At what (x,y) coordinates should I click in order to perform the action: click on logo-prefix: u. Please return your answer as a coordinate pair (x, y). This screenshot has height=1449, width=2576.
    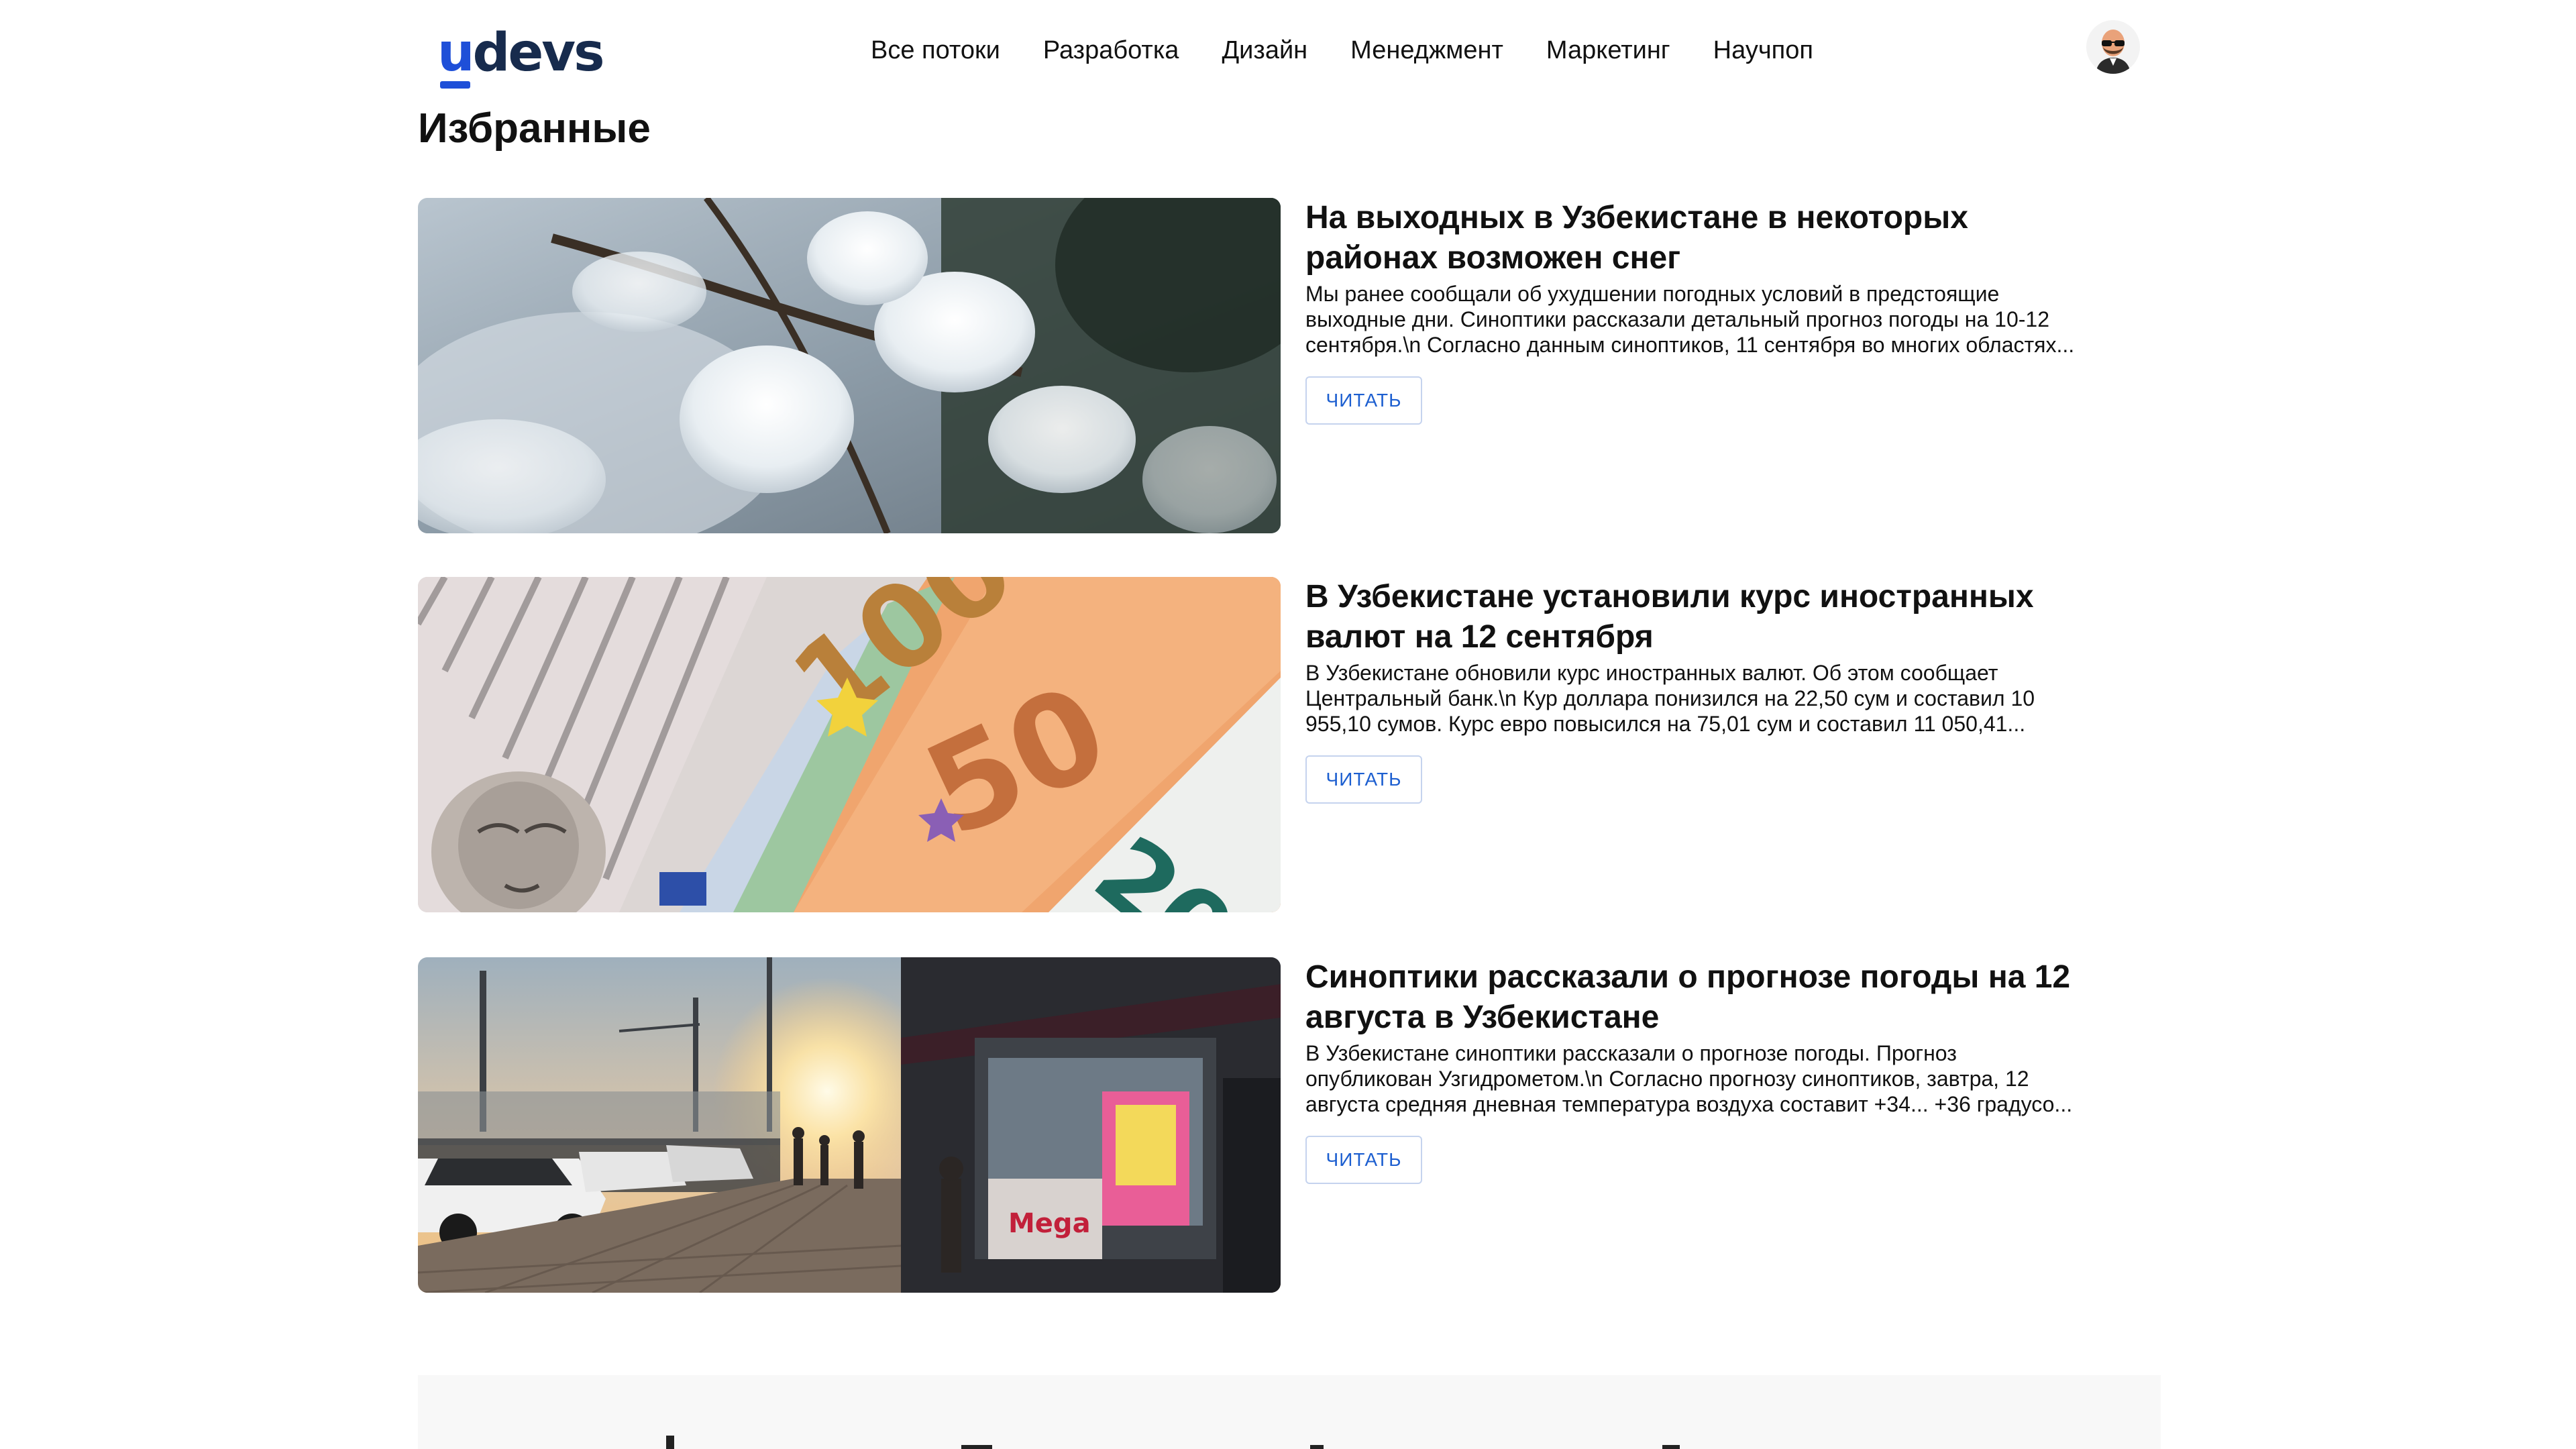
    Looking at the image, I should click on (456, 56).